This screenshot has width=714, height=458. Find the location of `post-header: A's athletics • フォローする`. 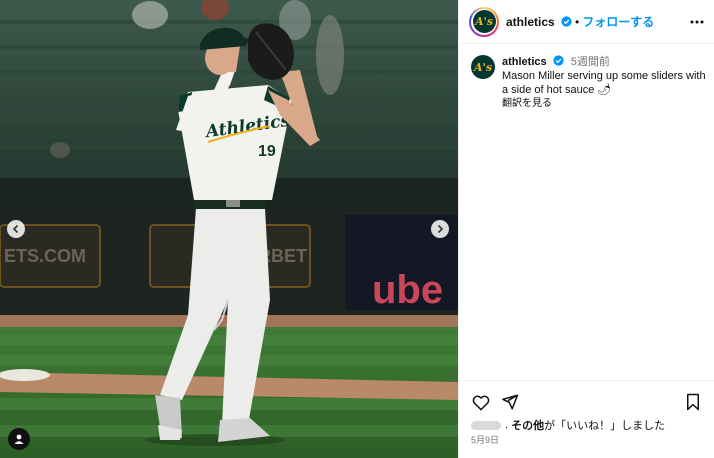

post-header: A's athletics • フォローする is located at coordinates (586, 22).